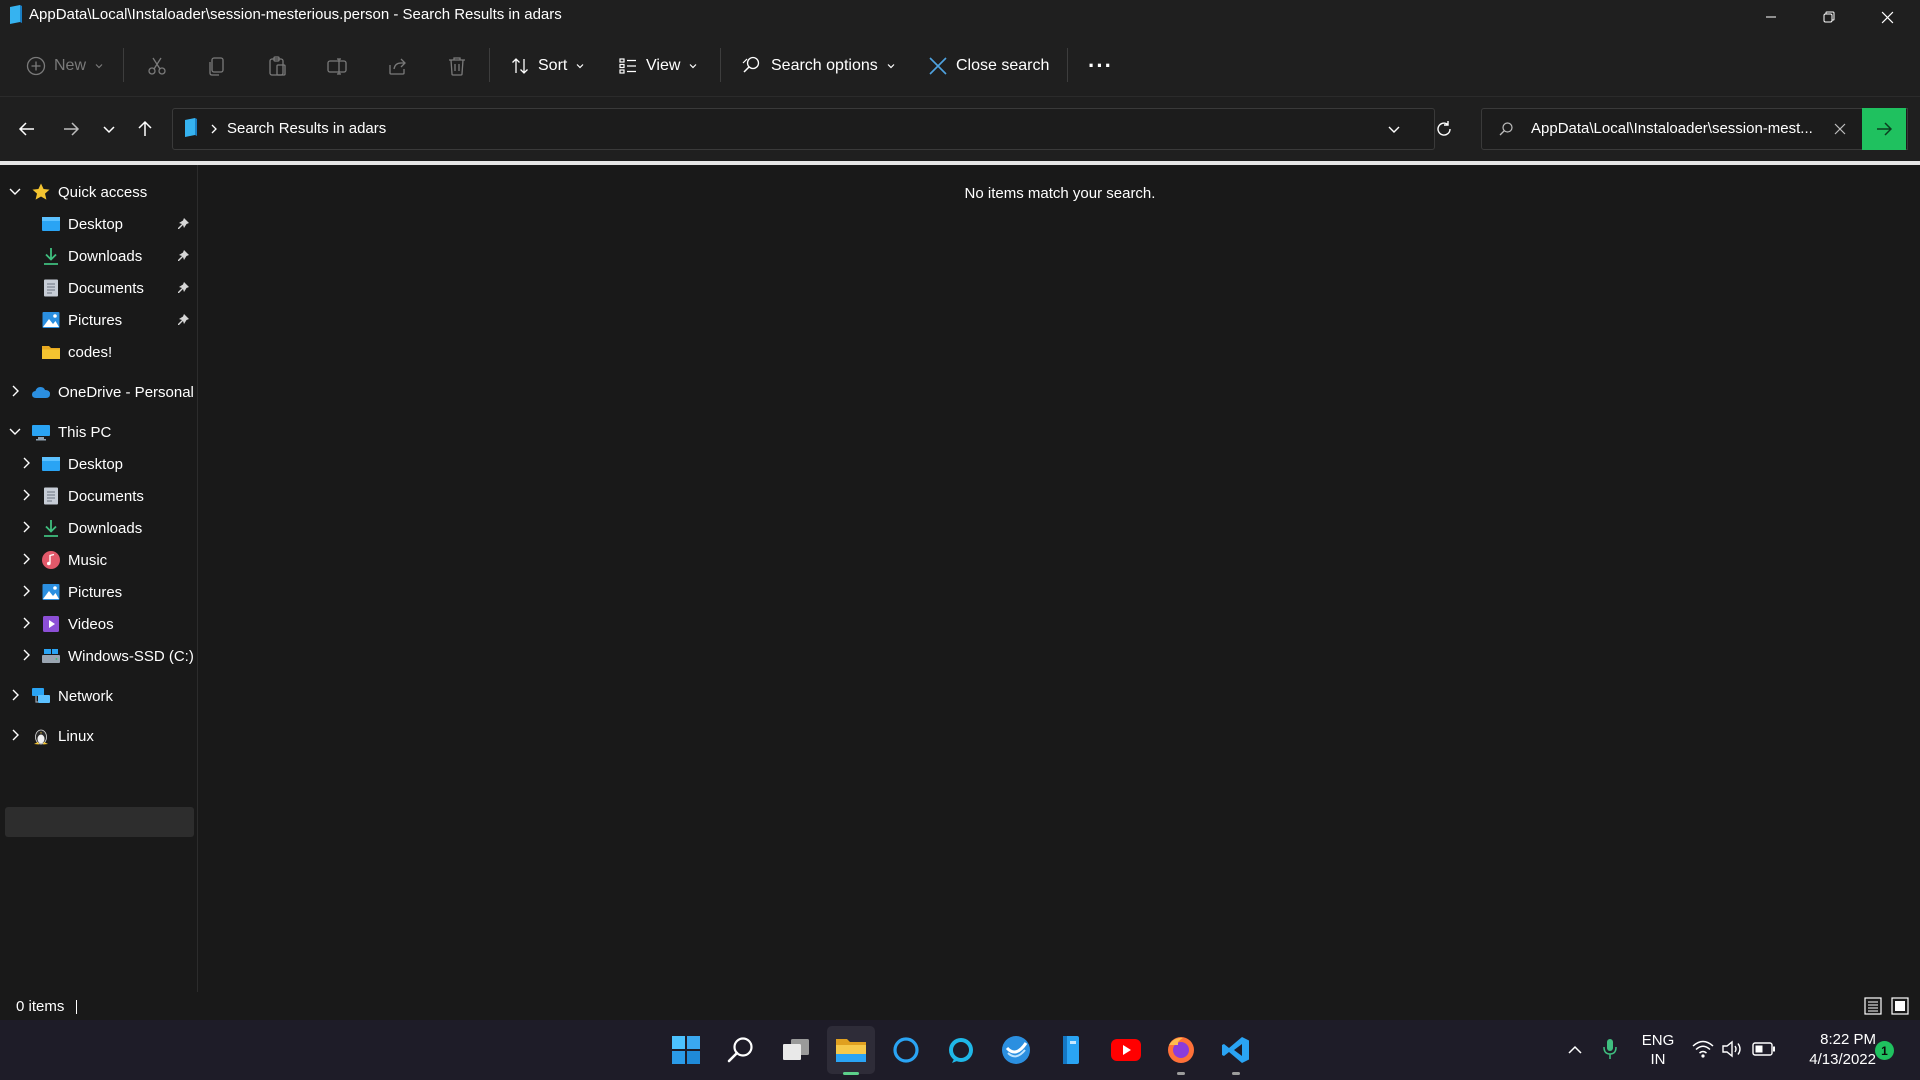 The height and width of the screenshot is (1080, 1920). What do you see at coordinates (1884, 1050) in the screenshot?
I see `notification-badge: 1` at bounding box center [1884, 1050].